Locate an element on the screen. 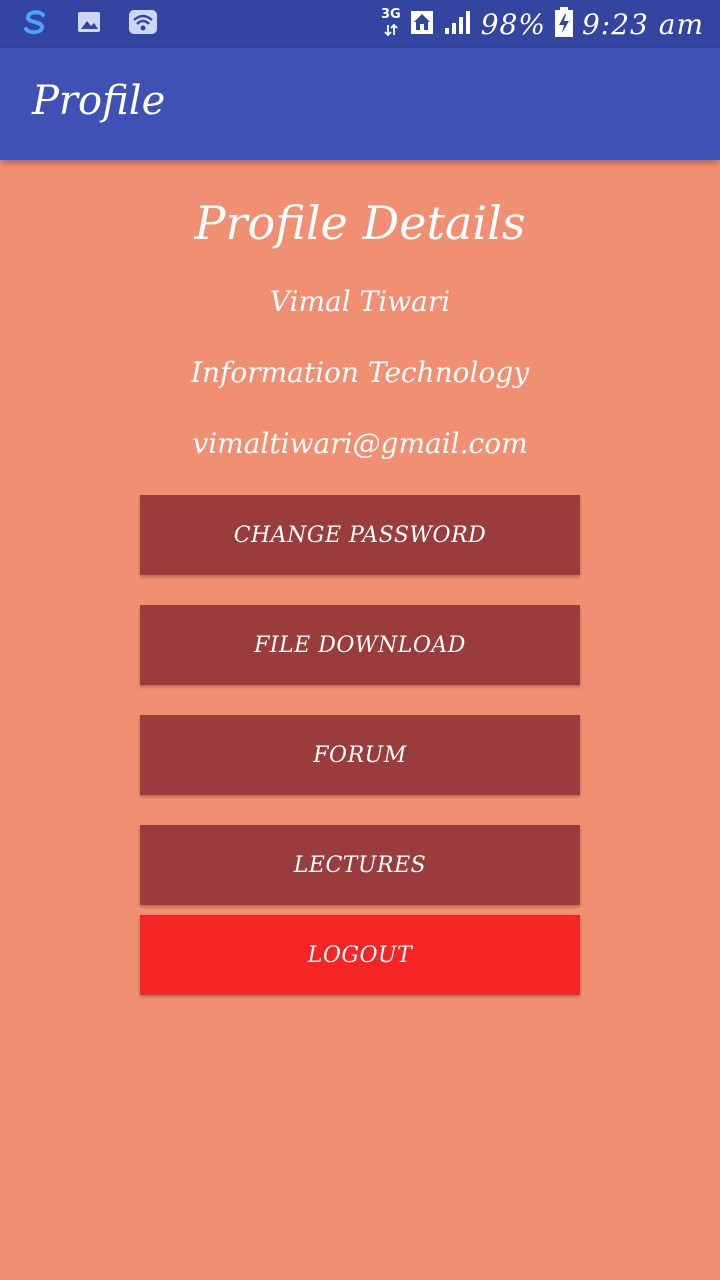 This screenshot has width=720, height=1280. logout-button: LOGOUT is located at coordinates (360, 955).